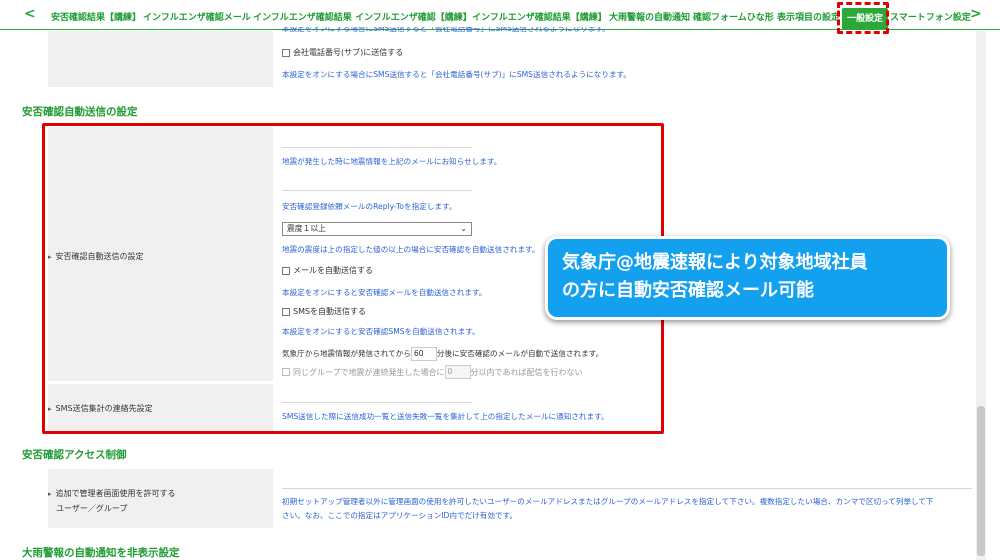  I want to click on access-heading: 安否確認アクセス制御, so click(74, 455).